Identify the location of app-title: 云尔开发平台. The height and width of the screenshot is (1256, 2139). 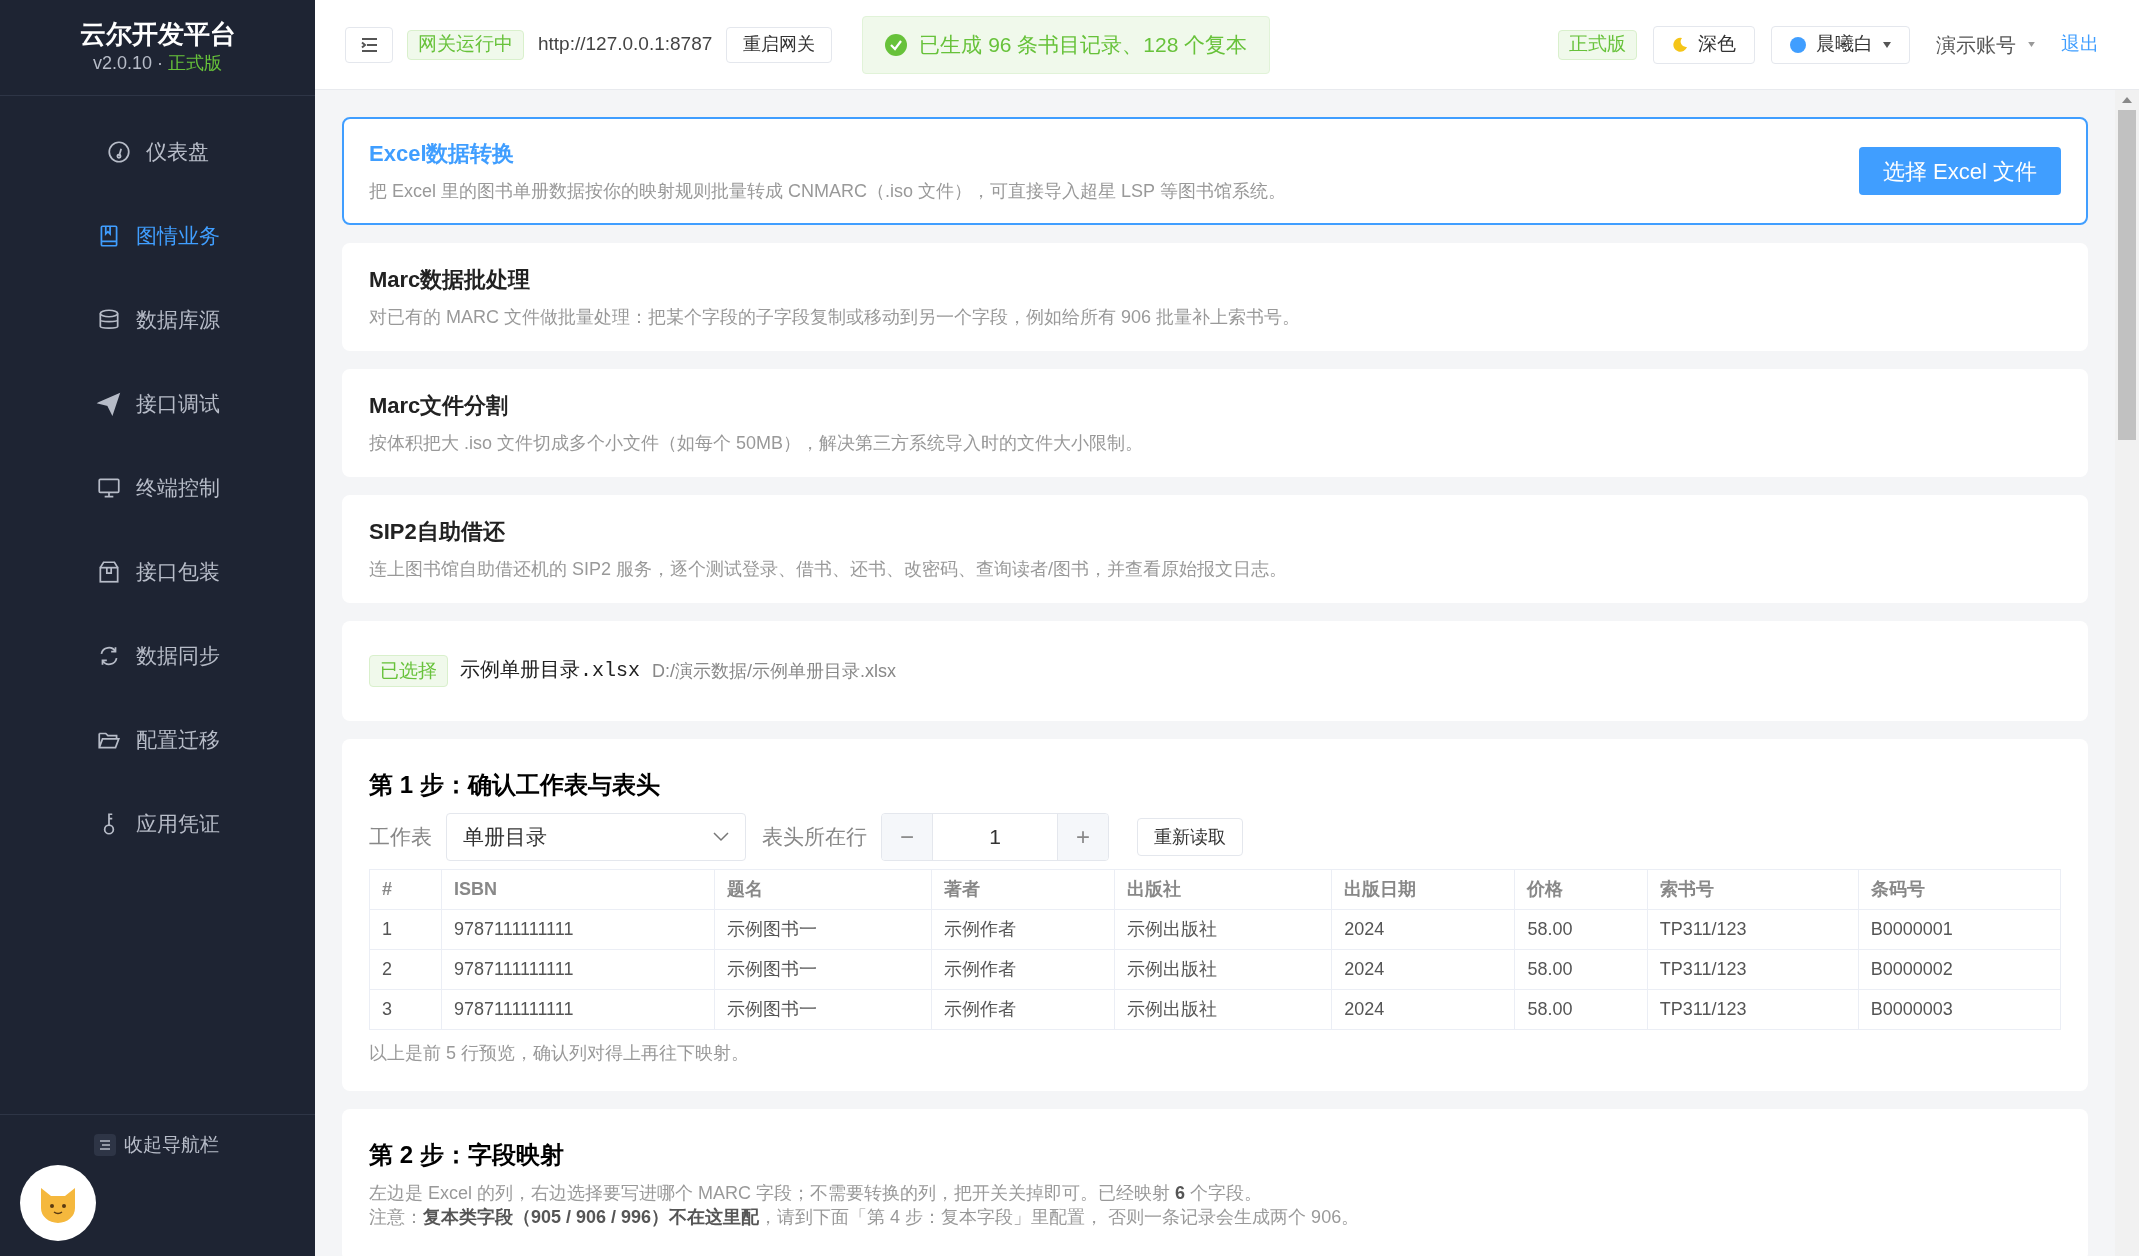
(157, 34).